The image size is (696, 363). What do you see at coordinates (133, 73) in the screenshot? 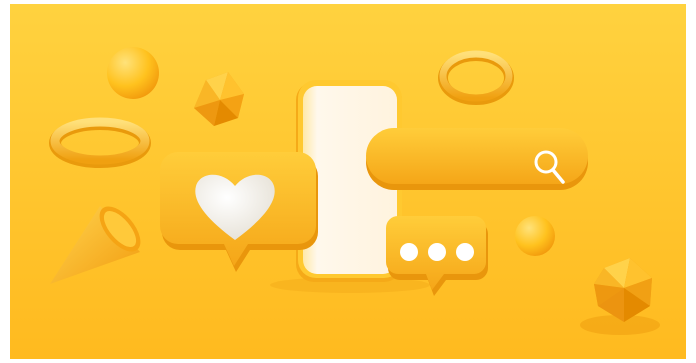
I see `sphere-top-left` at bounding box center [133, 73].